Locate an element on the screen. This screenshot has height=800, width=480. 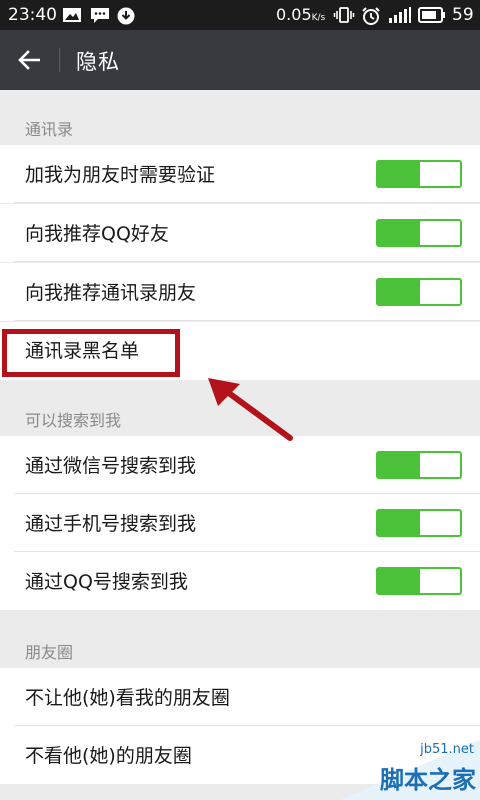
toggle-switch-search-phone is located at coordinates (419, 523).